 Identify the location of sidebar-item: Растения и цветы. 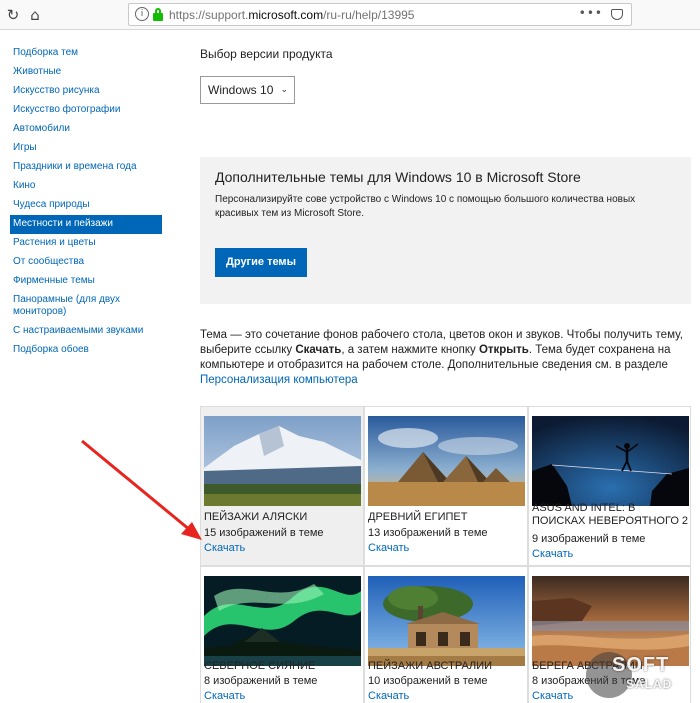
(86, 243).